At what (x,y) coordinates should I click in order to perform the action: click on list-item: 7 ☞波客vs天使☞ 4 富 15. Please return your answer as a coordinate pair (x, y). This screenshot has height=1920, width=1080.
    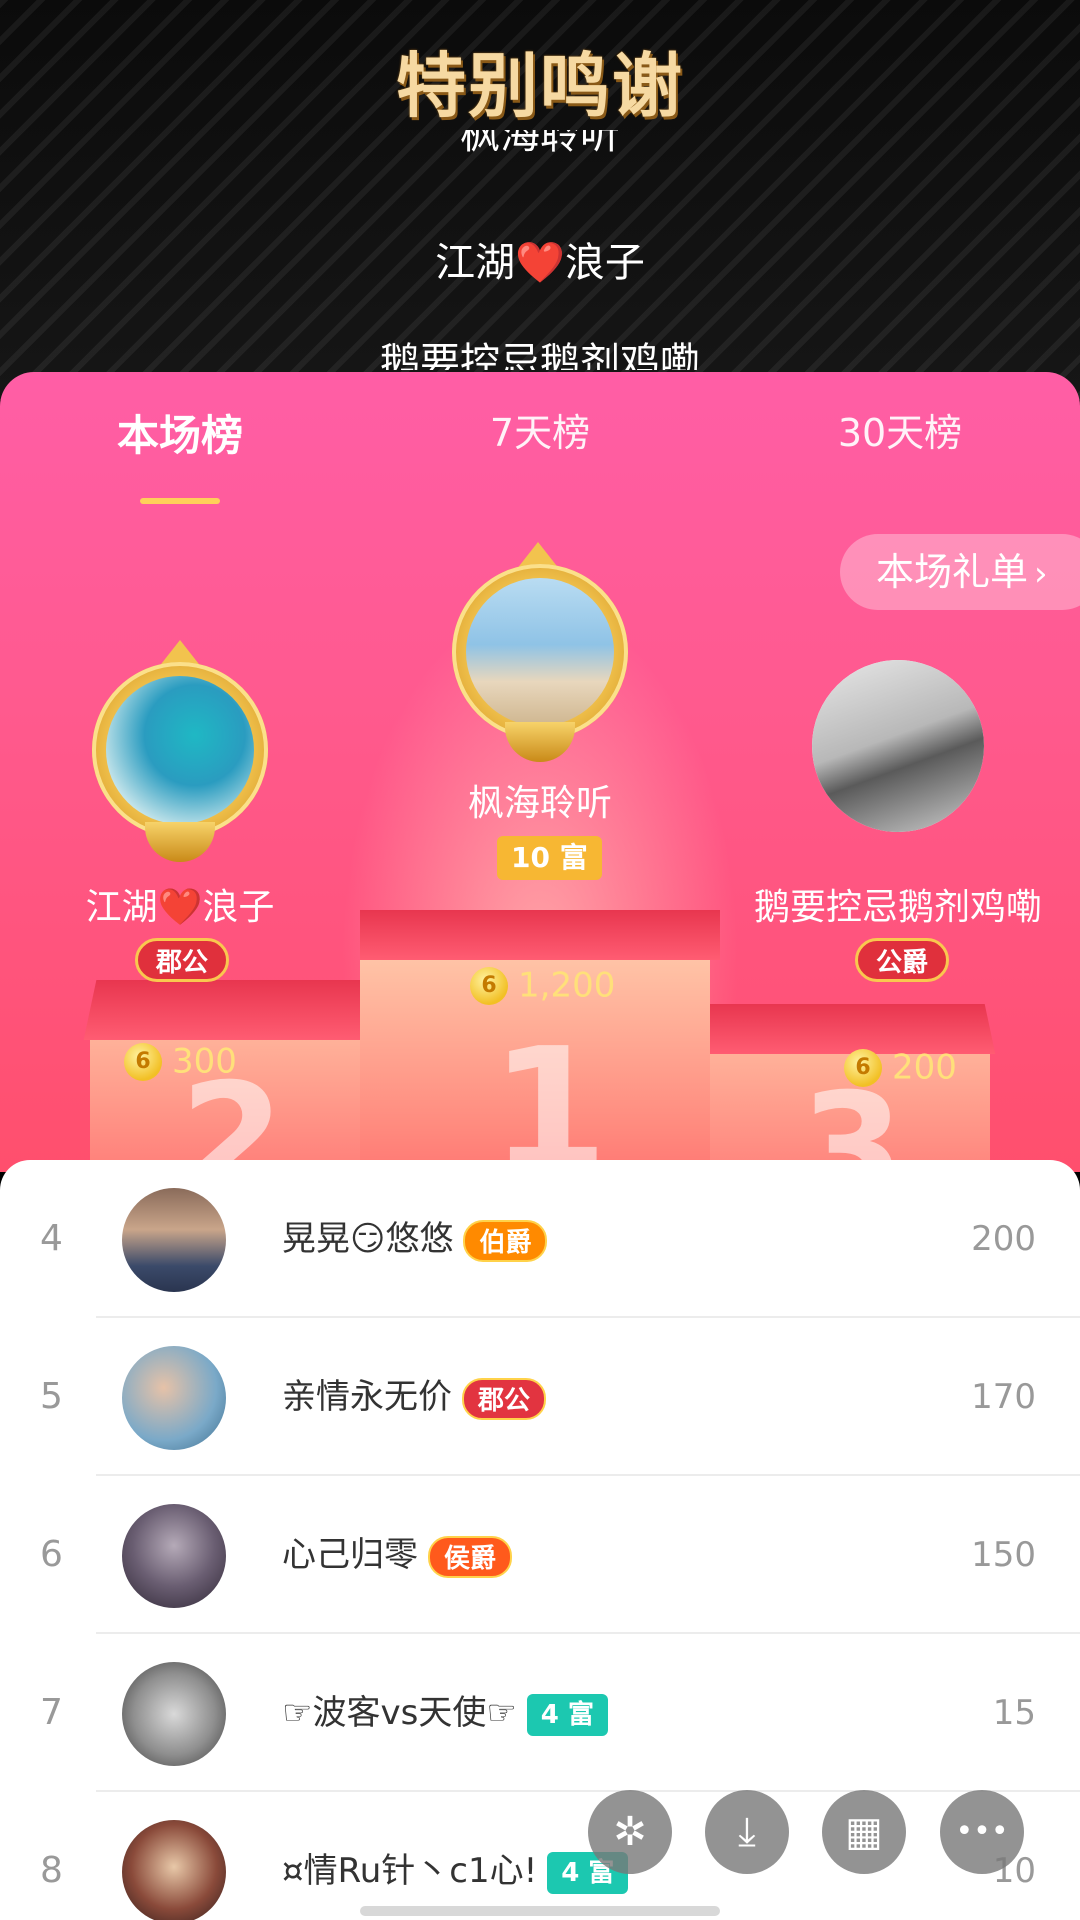
    Looking at the image, I should click on (540, 1713).